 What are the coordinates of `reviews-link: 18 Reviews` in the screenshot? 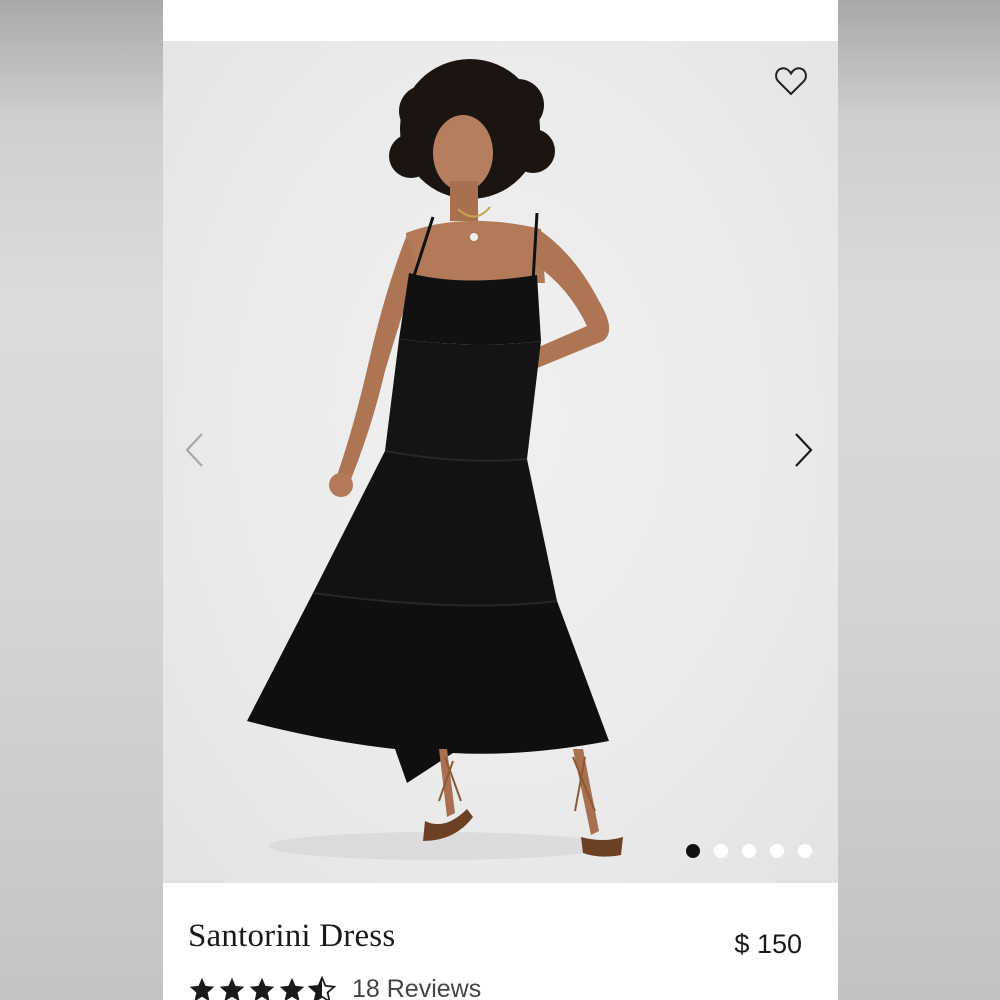 It's located at (416, 987).